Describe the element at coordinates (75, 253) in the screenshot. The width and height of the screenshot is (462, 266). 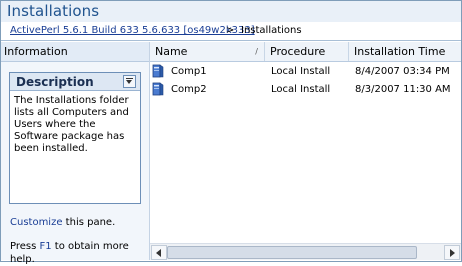
I see `help-line: Press F1 to obtain more help.` at that location.